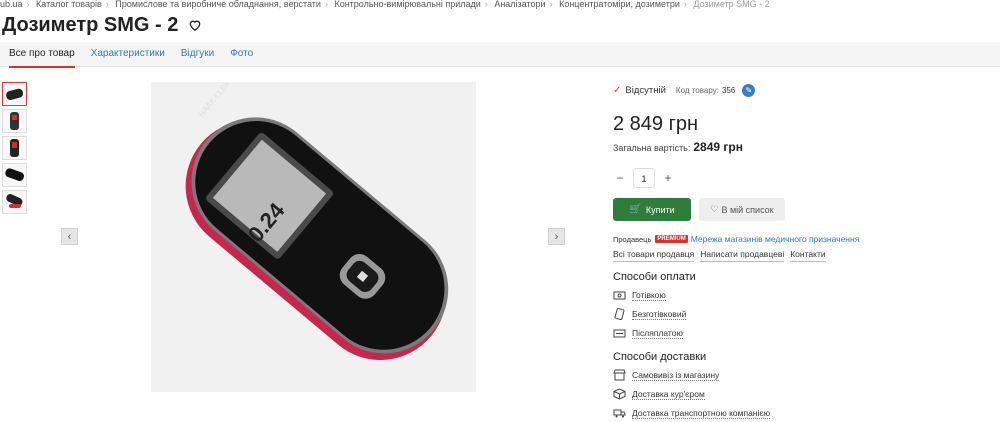 This screenshot has height=422, width=1000. I want to click on all-seller-products-link: Всі товари продавця, so click(654, 255).